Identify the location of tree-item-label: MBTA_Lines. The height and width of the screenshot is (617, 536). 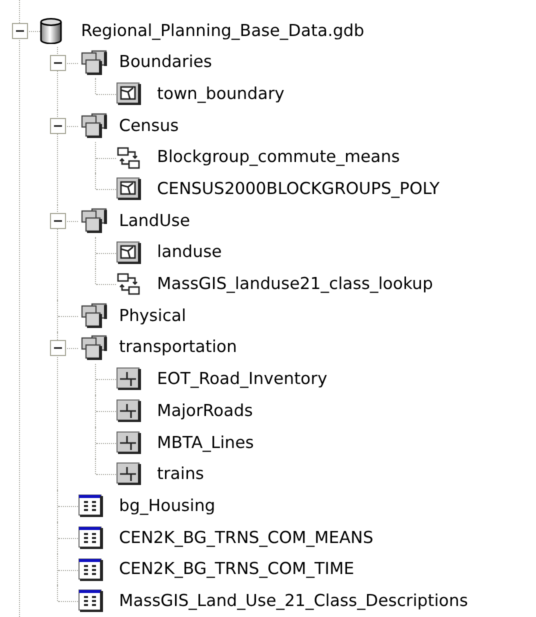
(205, 443).